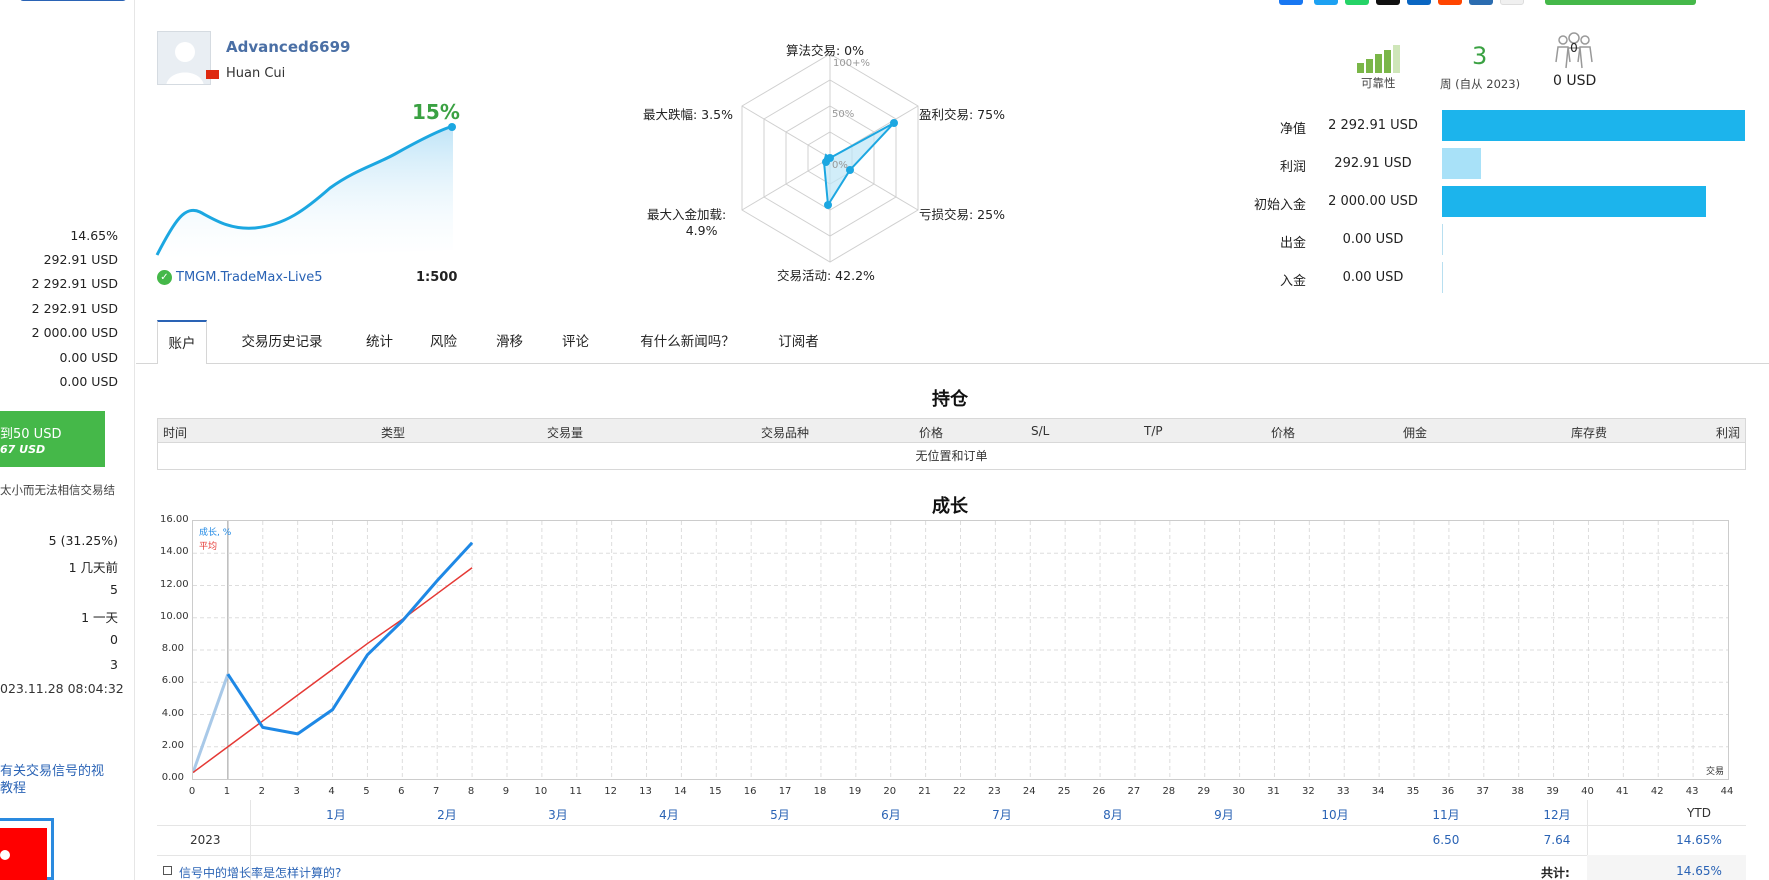 The image size is (1769, 880). Describe the element at coordinates (1512, 2) in the screenshot. I see `more-share-icon` at that location.